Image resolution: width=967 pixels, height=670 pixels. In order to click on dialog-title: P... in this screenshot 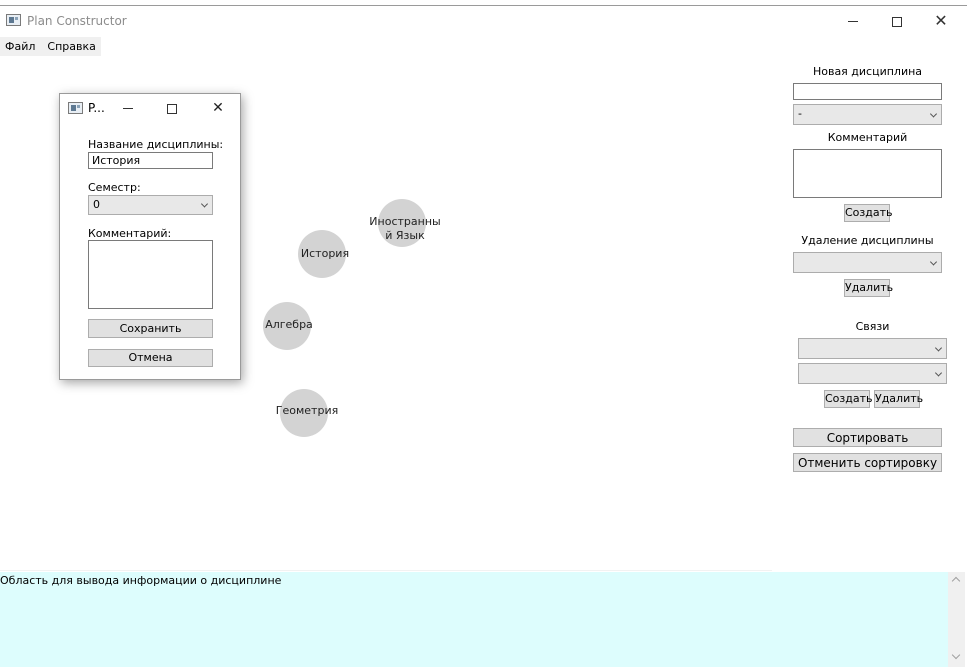, I will do `click(96, 108)`.